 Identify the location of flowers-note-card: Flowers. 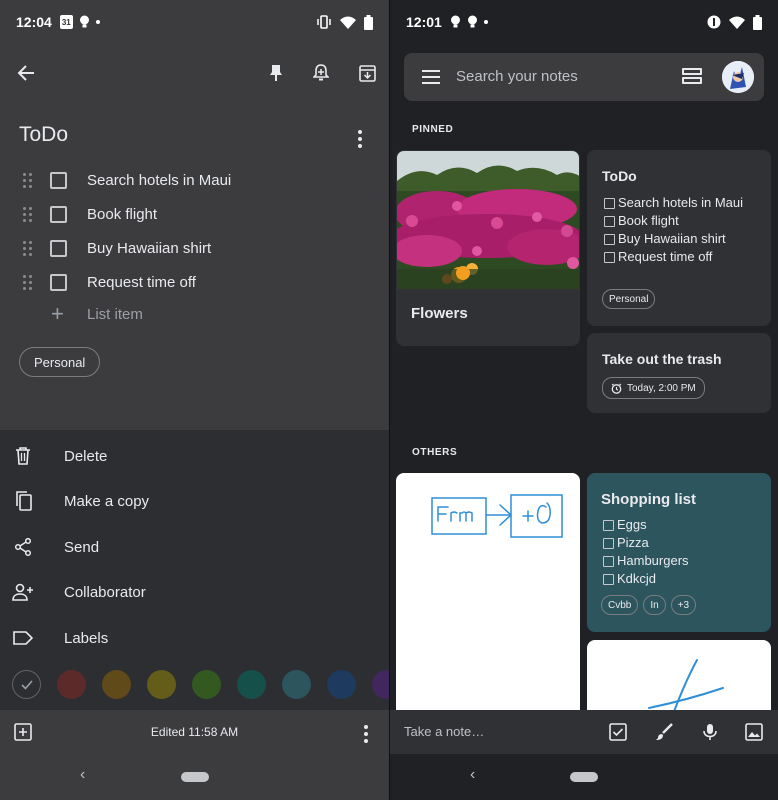
(488, 248).